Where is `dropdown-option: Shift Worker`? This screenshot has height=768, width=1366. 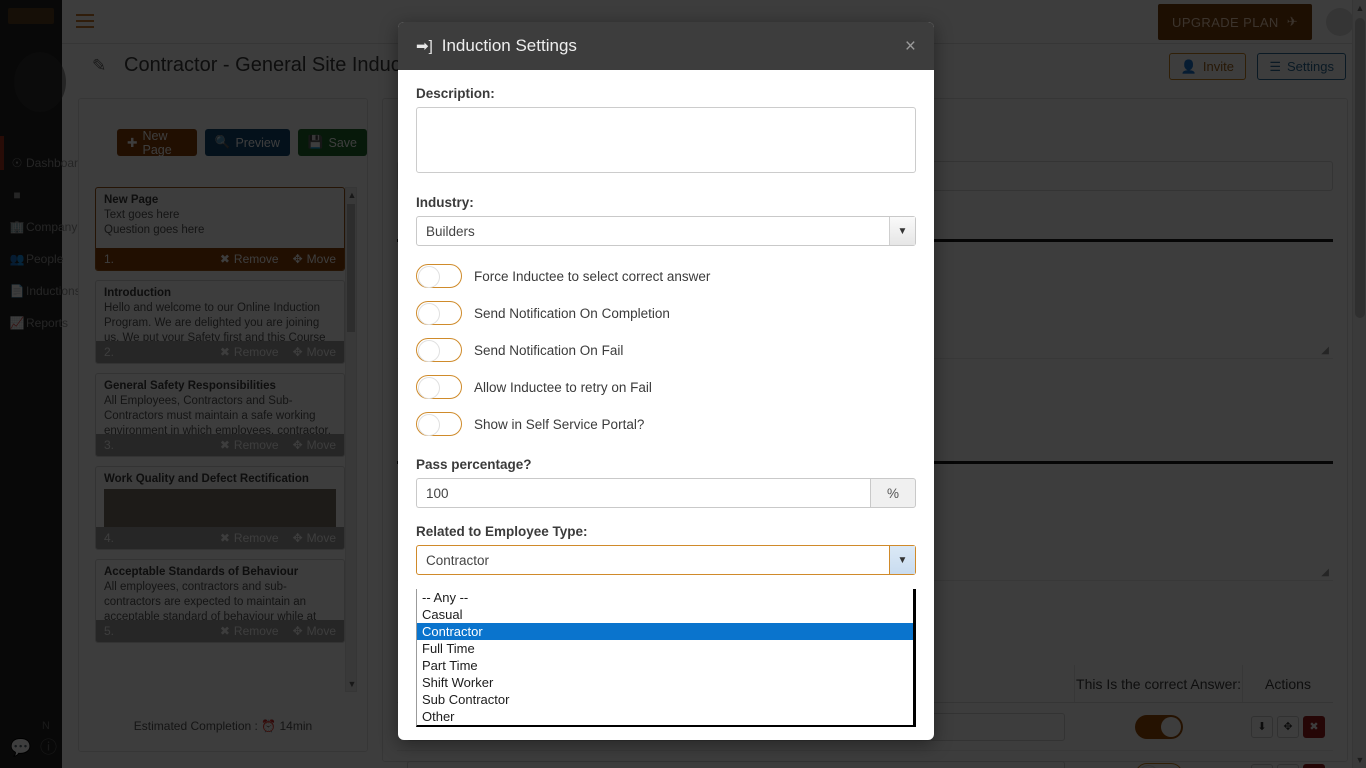
dropdown-option: Shift Worker is located at coordinates (665, 682).